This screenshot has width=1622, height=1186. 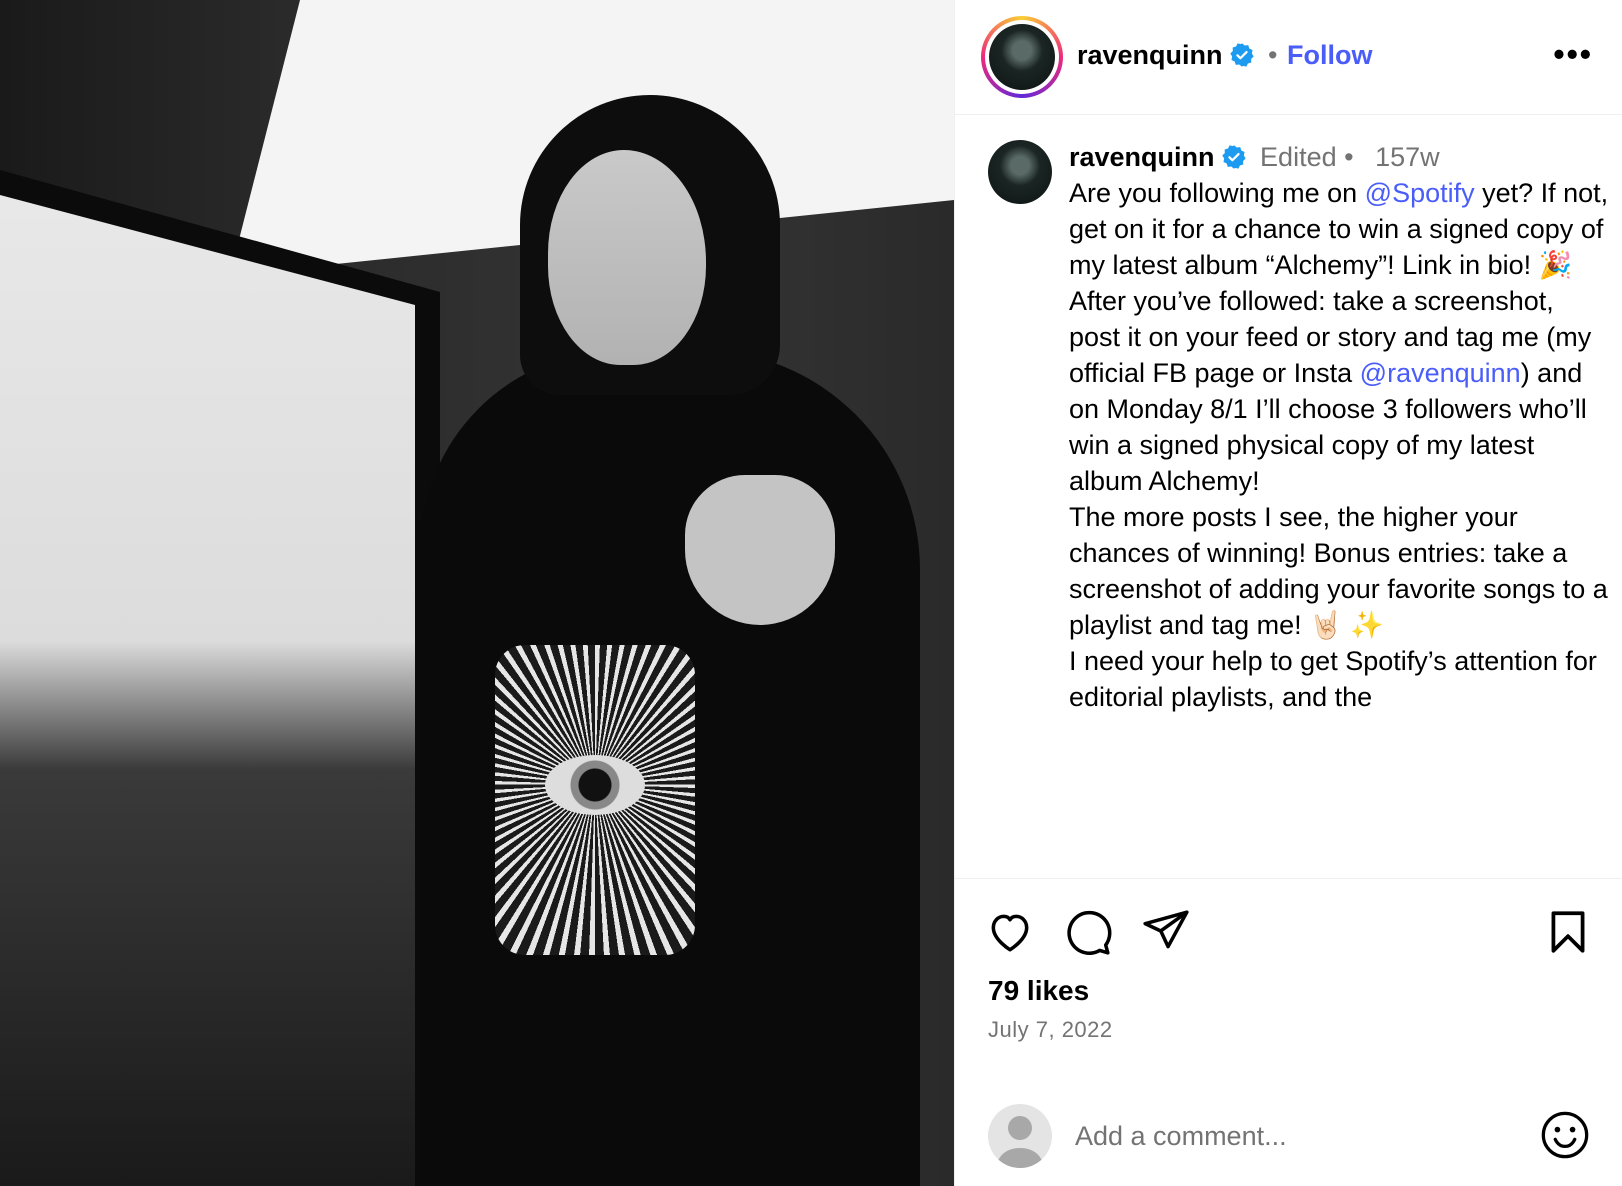 I want to click on avatar, so click(x=1022, y=57).